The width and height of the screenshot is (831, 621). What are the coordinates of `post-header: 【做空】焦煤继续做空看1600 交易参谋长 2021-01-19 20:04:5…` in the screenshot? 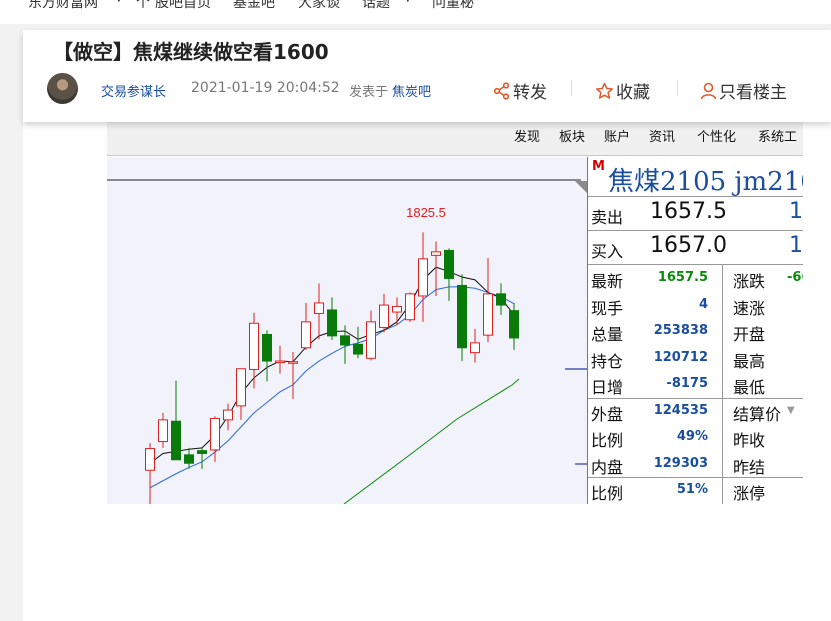 It's located at (427, 76).